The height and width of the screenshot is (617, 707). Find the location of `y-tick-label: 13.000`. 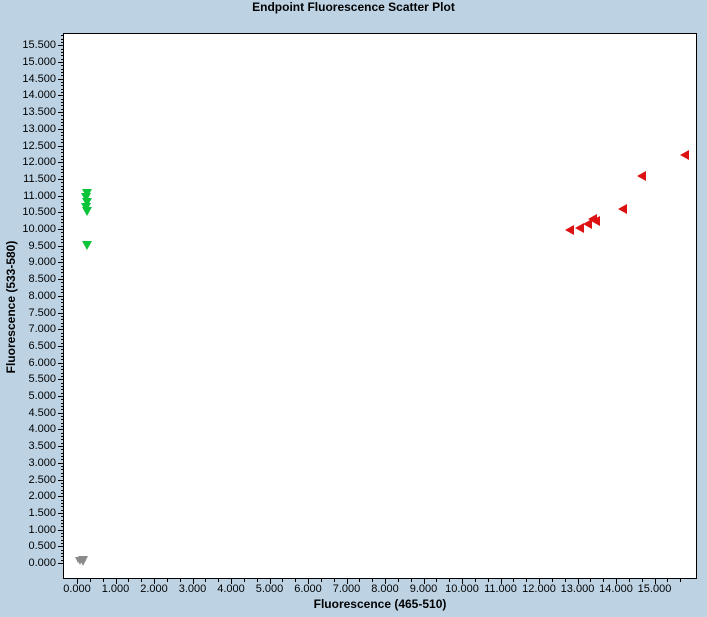

y-tick-label: 13.000 is located at coordinates (39, 128).